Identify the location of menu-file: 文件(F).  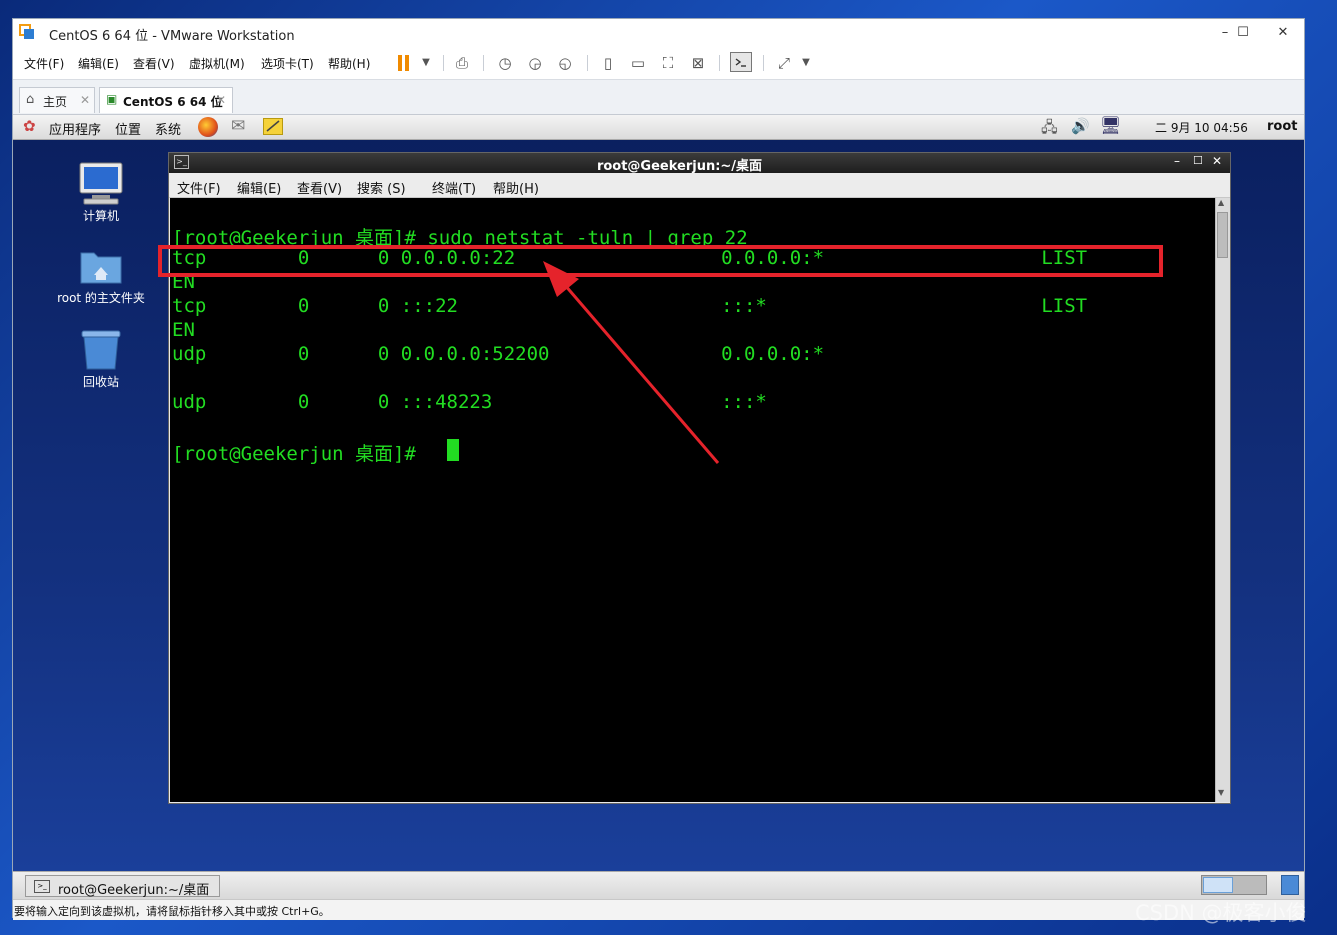
(44, 63).